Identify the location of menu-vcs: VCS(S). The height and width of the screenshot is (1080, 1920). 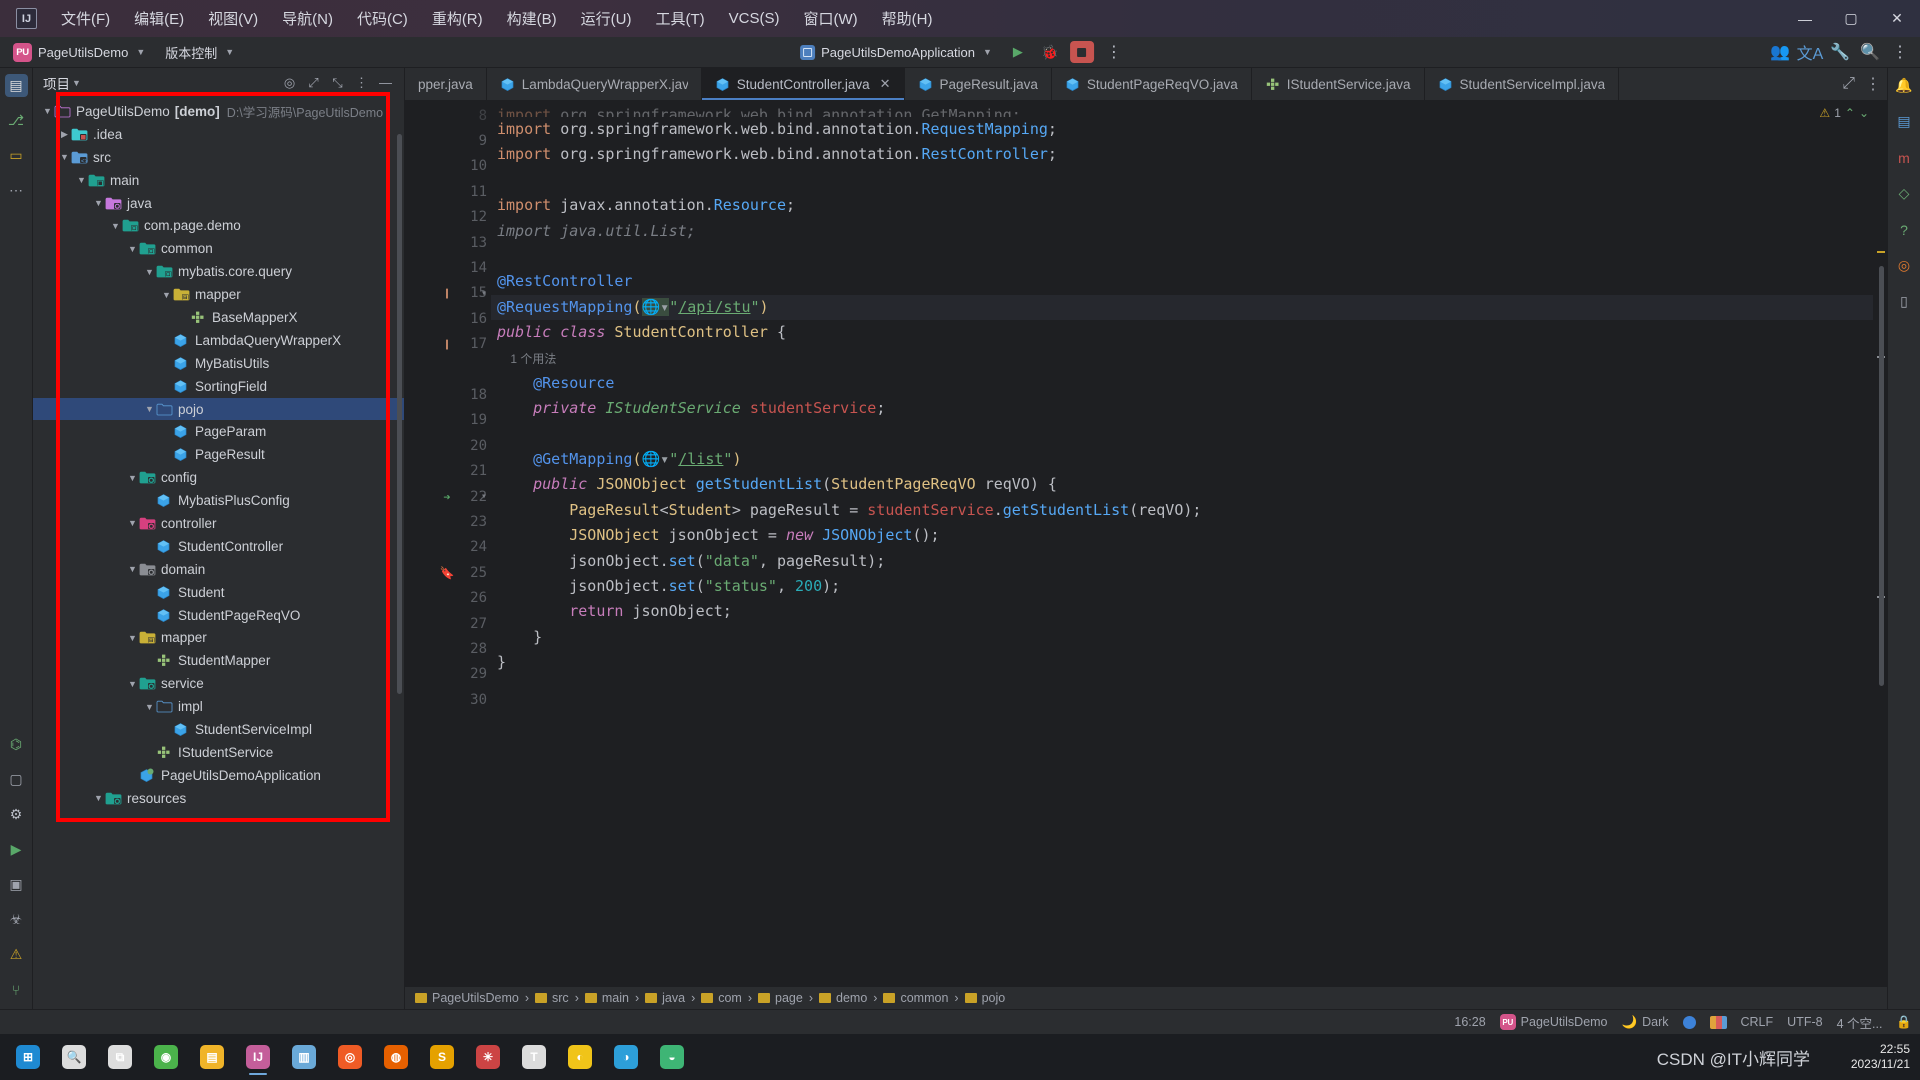
(754, 18).